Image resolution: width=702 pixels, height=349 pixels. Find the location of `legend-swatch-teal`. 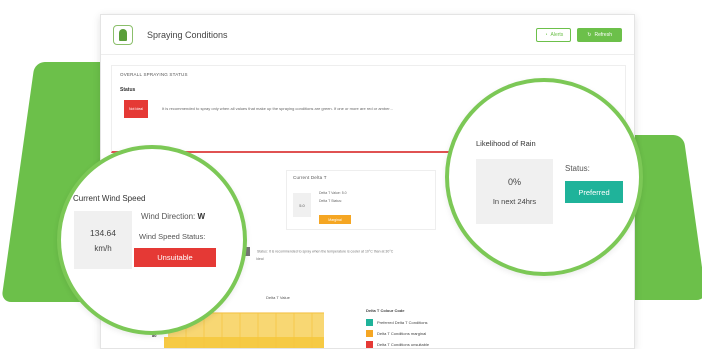

legend-swatch-teal is located at coordinates (369, 322).